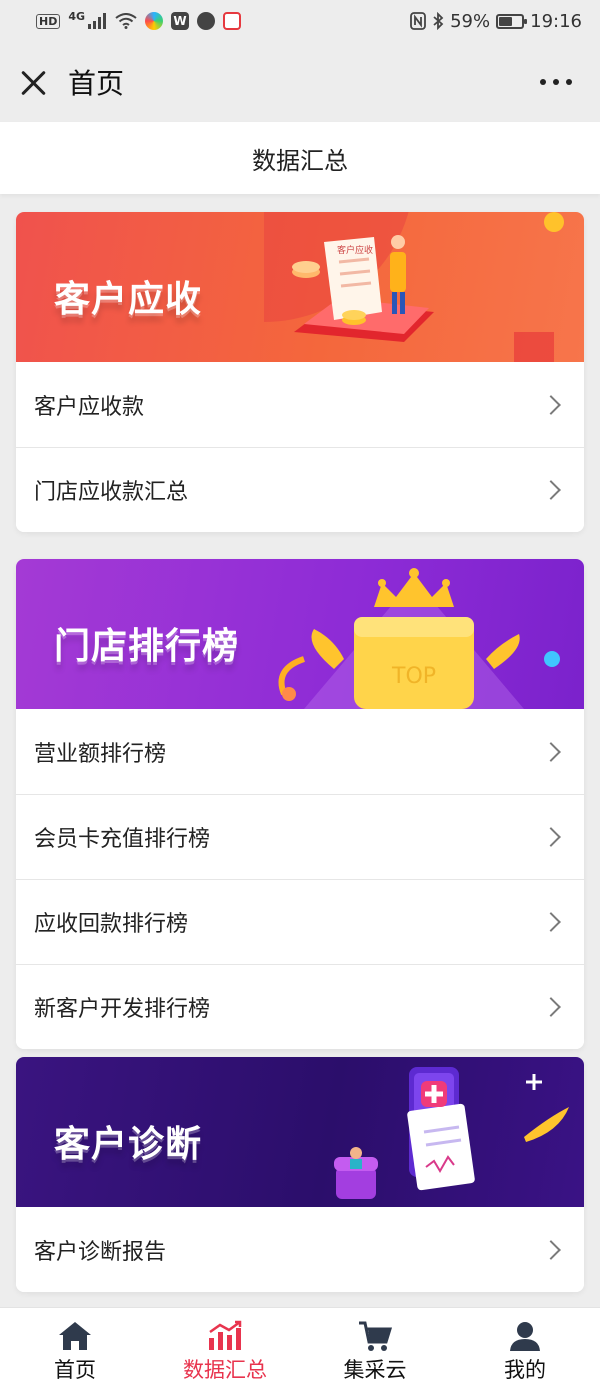 This screenshot has width=600, height=1391. Describe the element at coordinates (375, 1370) in the screenshot. I see `tab-label: 集采云` at that location.